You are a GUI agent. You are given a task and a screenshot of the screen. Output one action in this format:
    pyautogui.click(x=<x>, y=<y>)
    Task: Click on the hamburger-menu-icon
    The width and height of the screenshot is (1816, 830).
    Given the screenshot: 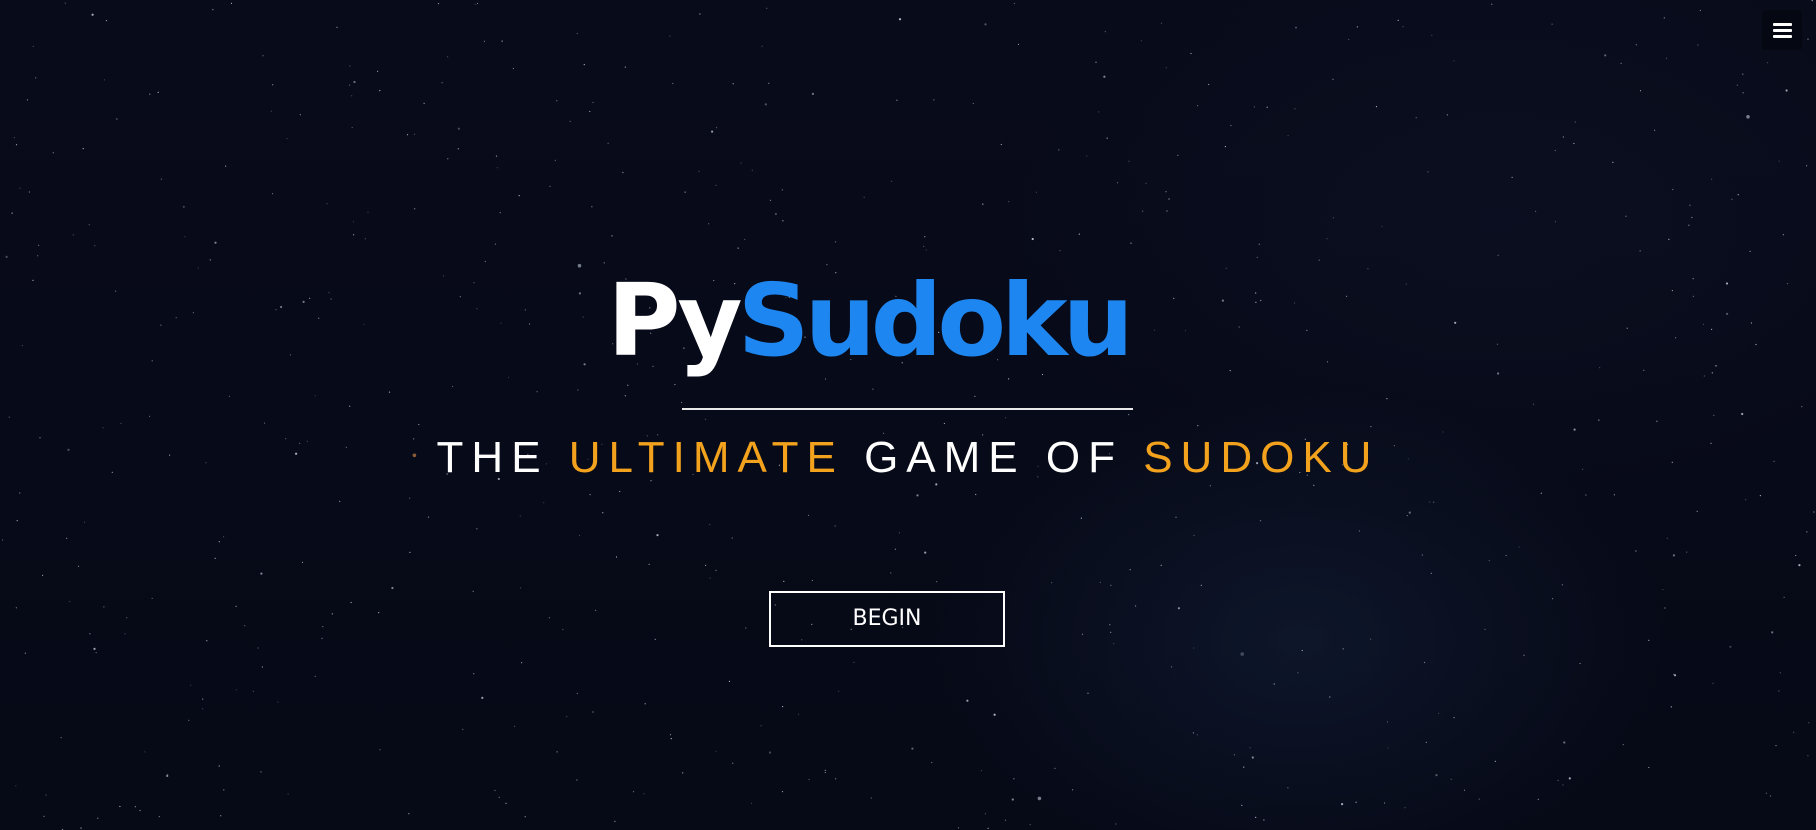 What is the action you would take?
    pyautogui.click(x=1782, y=30)
    